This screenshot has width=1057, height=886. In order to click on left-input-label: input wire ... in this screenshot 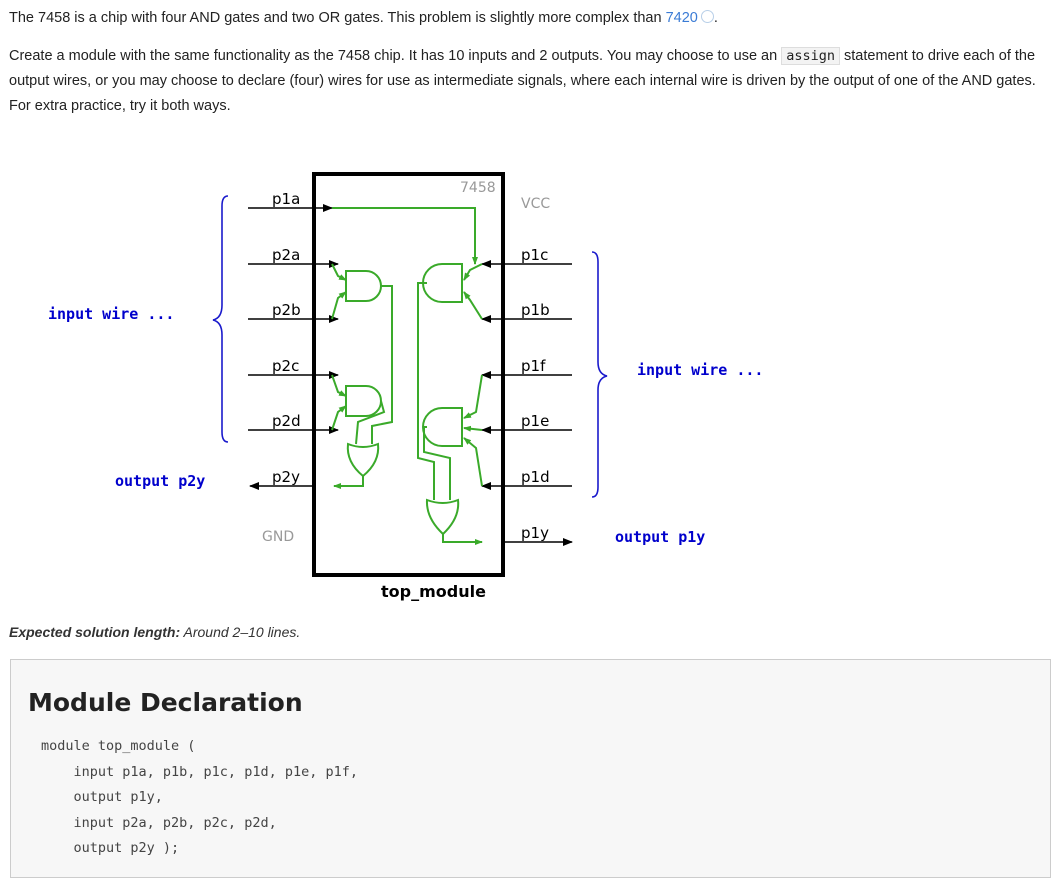, I will do `click(111, 314)`.